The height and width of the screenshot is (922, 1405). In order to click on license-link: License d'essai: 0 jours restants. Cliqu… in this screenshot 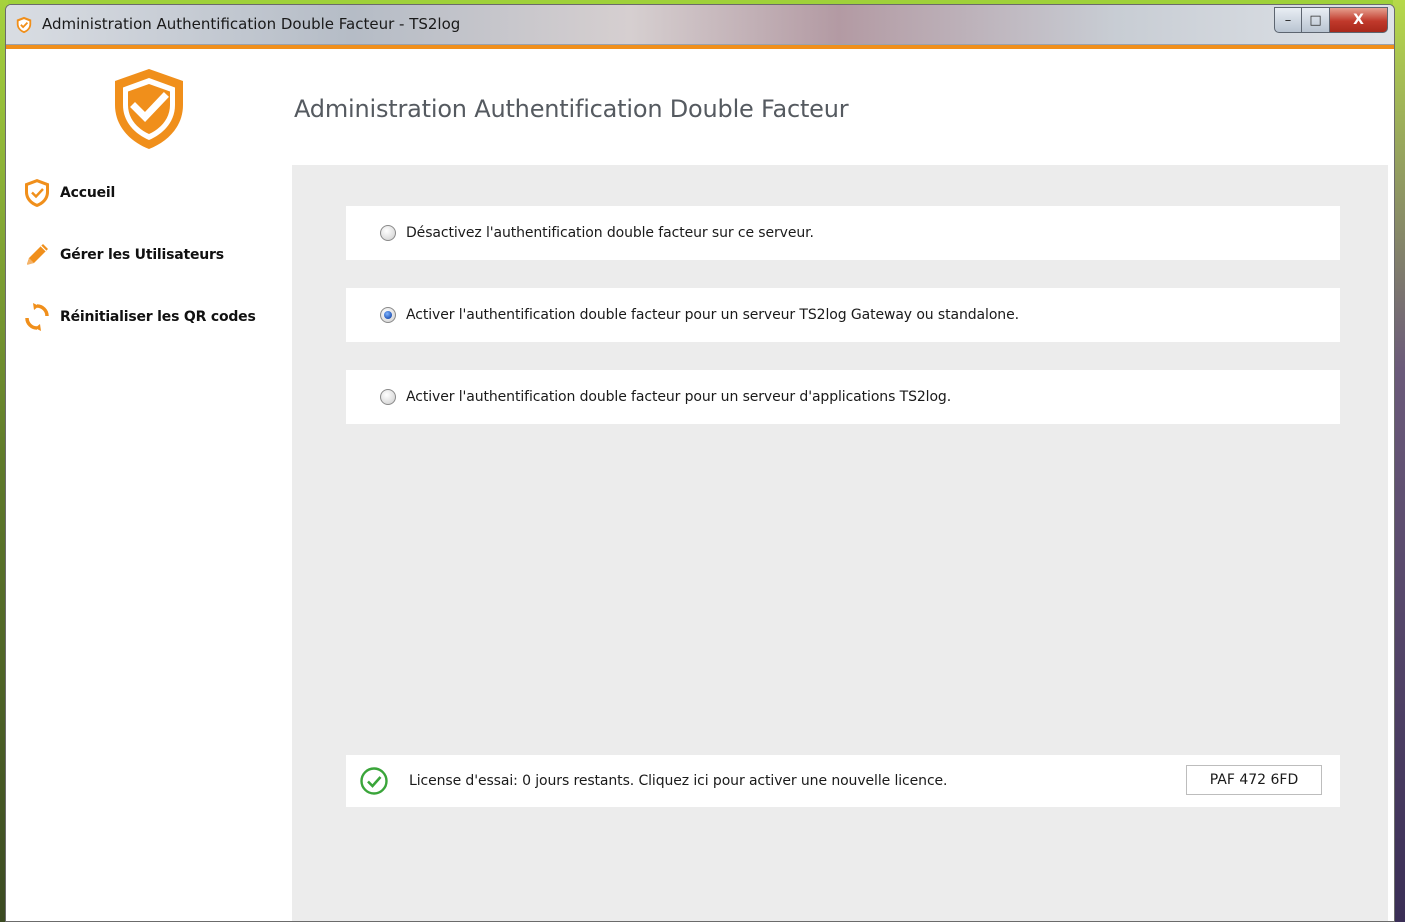, I will do `click(678, 781)`.